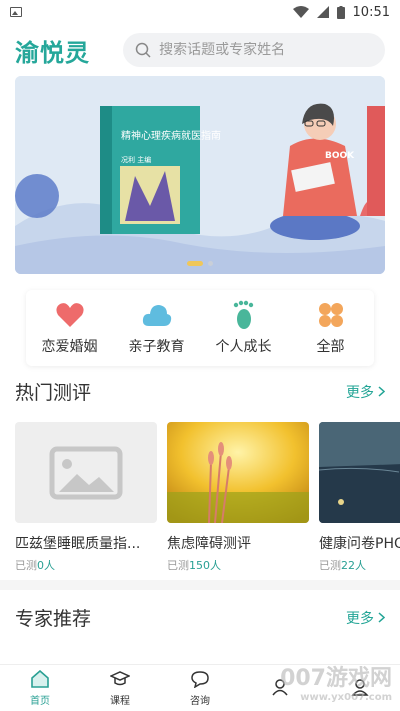 The height and width of the screenshot is (711, 400). I want to click on tab-label: 首页, so click(40, 701).